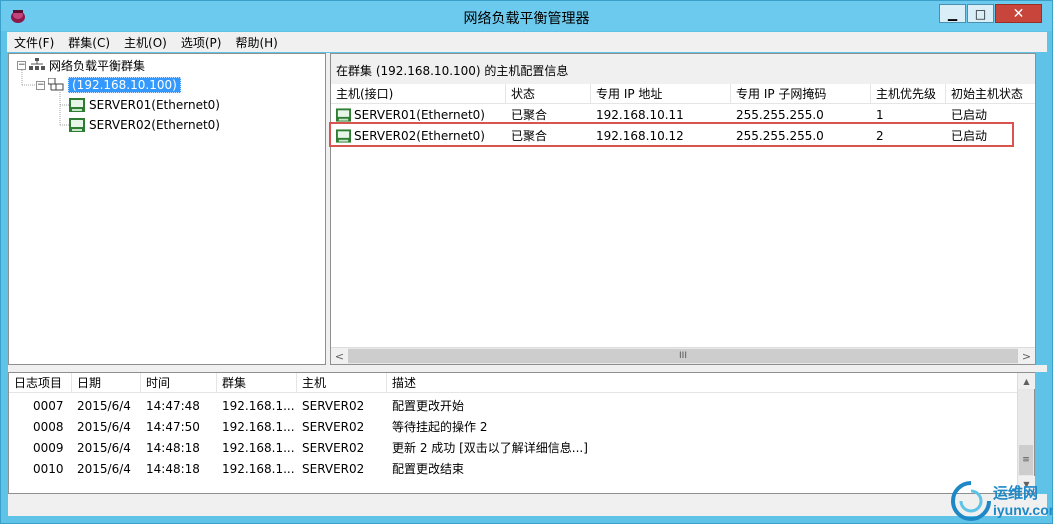  I want to click on col-log-id: 日志项目, so click(40, 383).